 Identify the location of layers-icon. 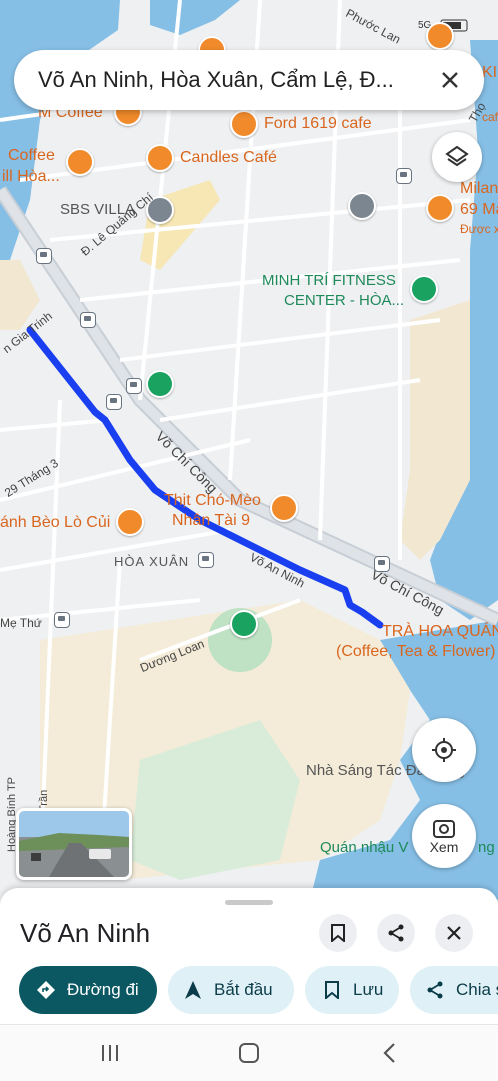
(457, 156).